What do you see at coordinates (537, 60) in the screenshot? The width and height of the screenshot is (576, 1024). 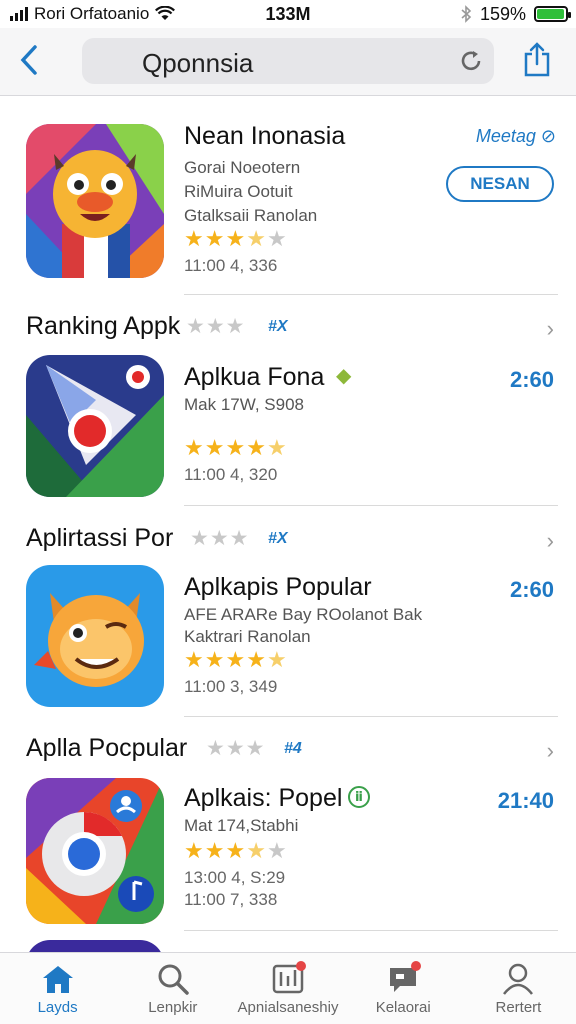 I see `share-button` at bounding box center [537, 60].